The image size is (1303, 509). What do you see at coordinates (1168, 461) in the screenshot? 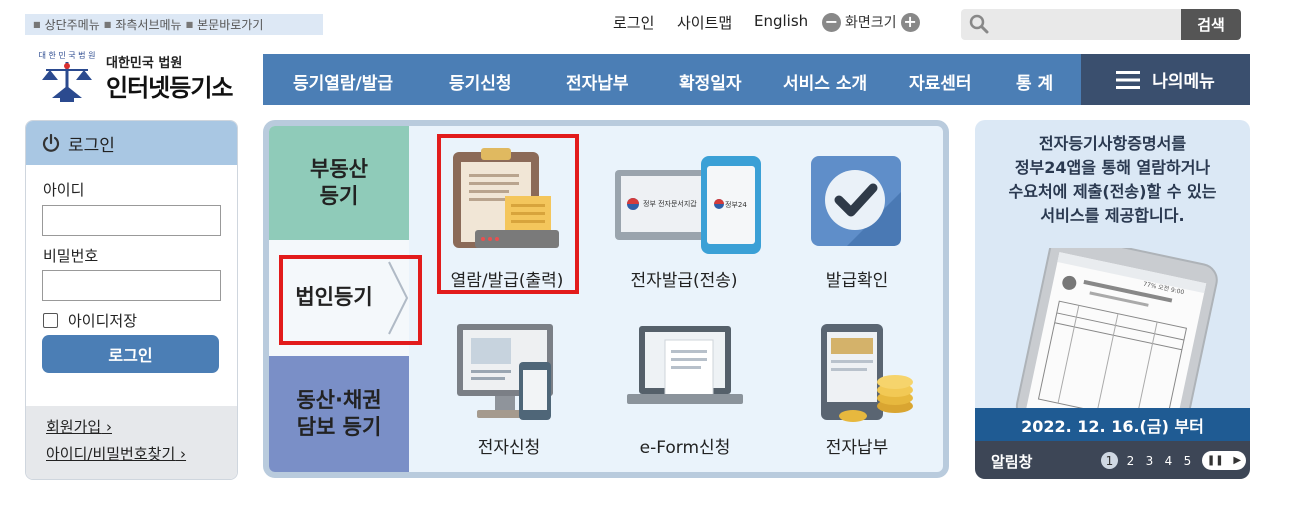
I see `page-4-button: 4` at bounding box center [1168, 461].